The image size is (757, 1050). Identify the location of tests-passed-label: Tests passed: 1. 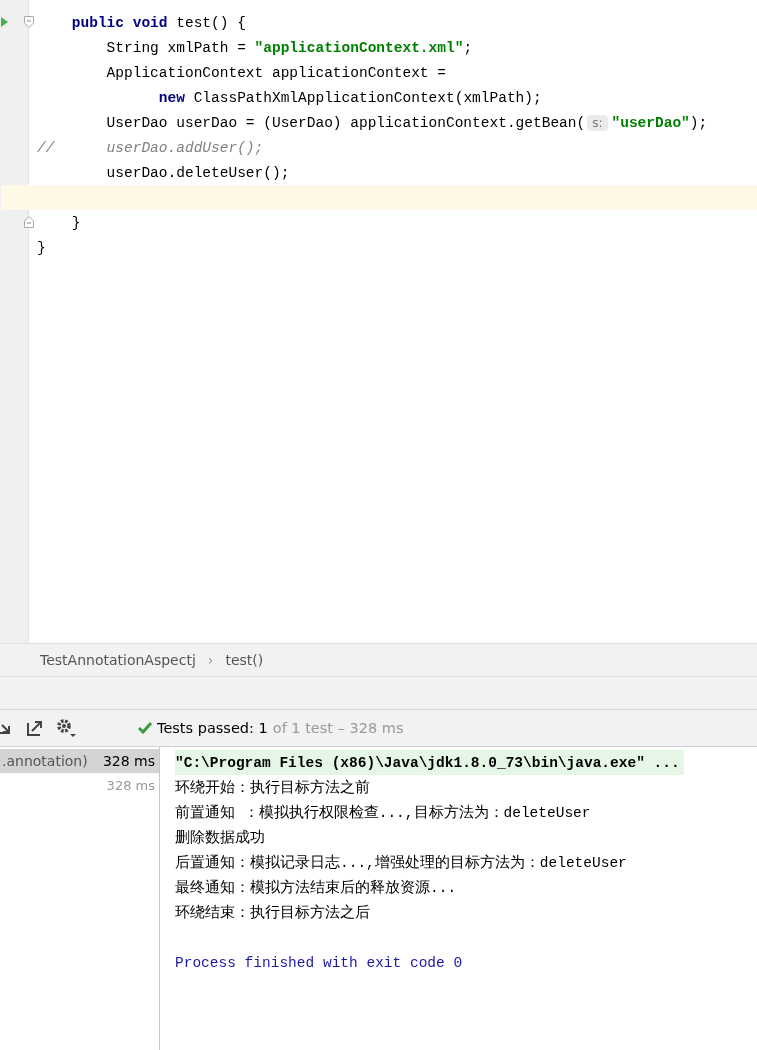
(212, 728).